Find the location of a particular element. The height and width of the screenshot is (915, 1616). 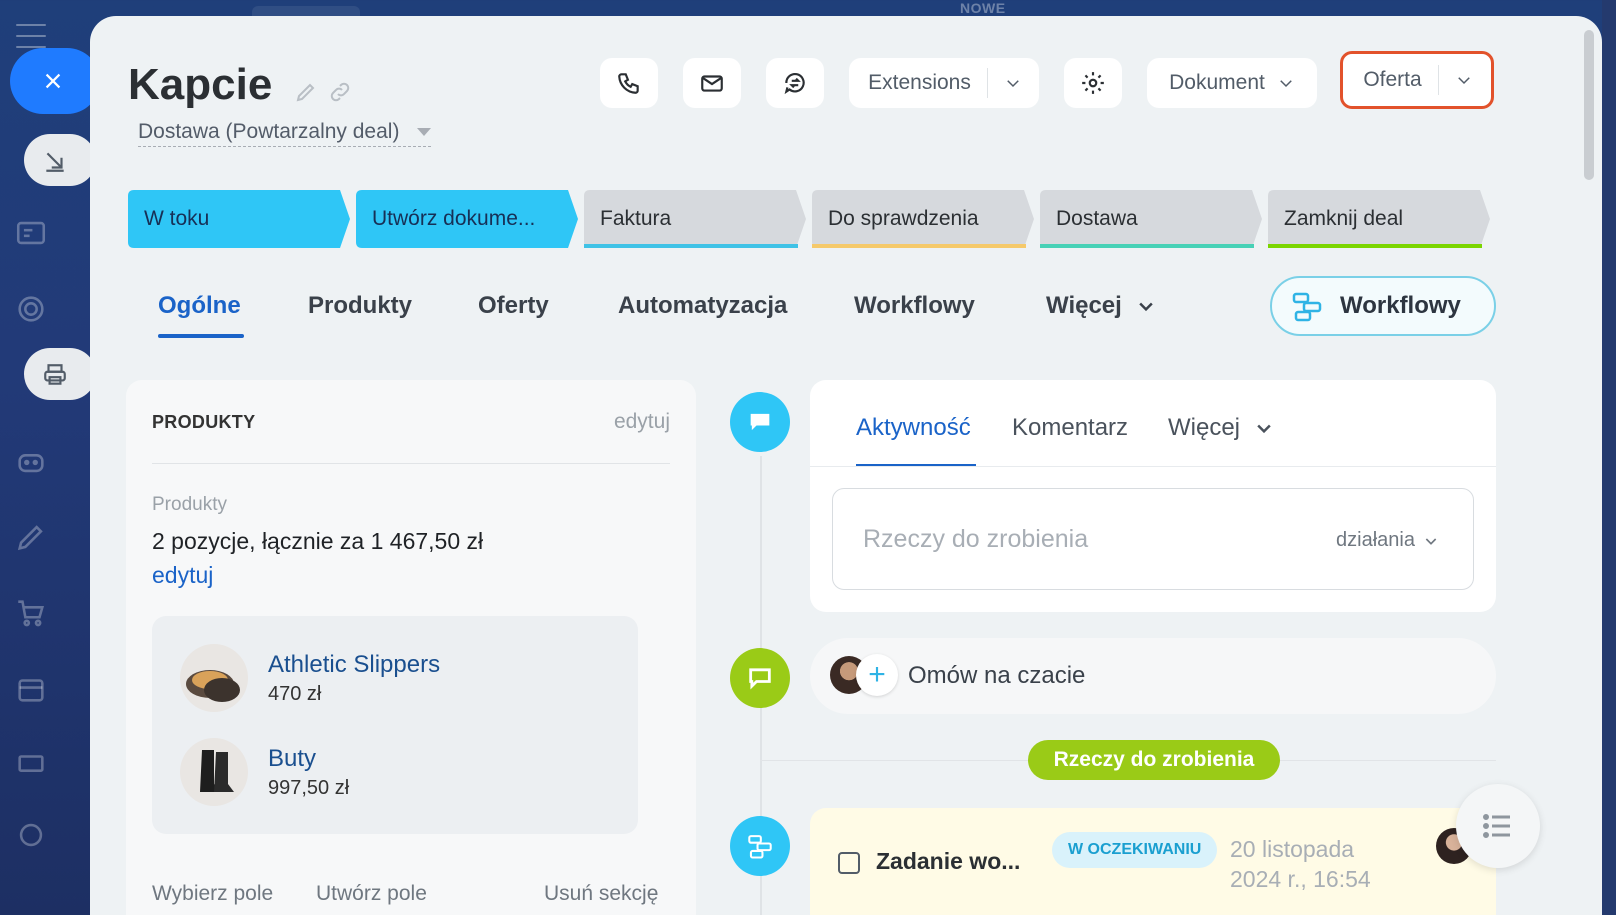

chat-dot is located at coordinates (760, 678).